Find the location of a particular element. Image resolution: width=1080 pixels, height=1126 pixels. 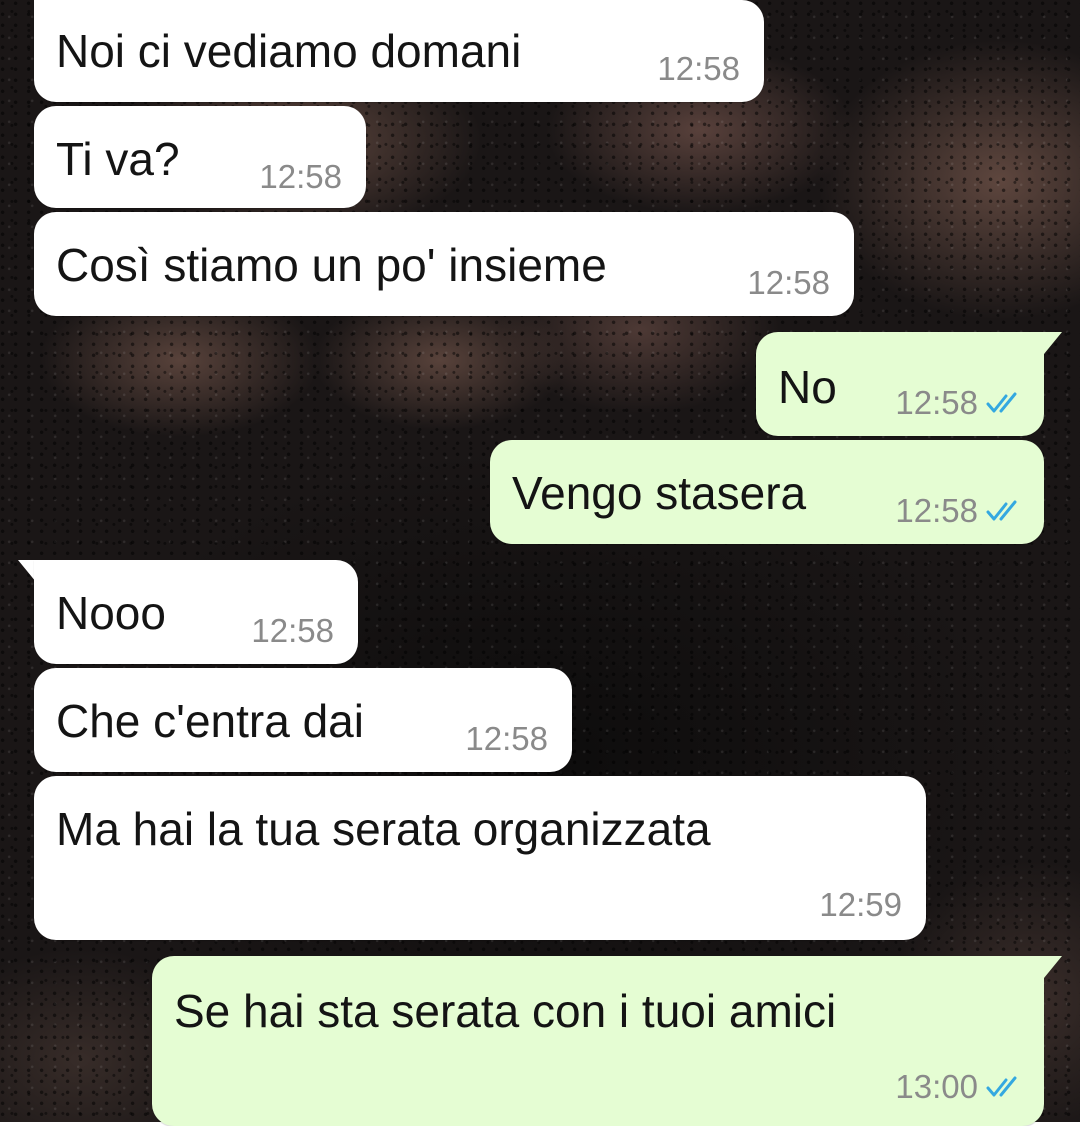

message-text: Vengo stasera is located at coordinates (659, 493).